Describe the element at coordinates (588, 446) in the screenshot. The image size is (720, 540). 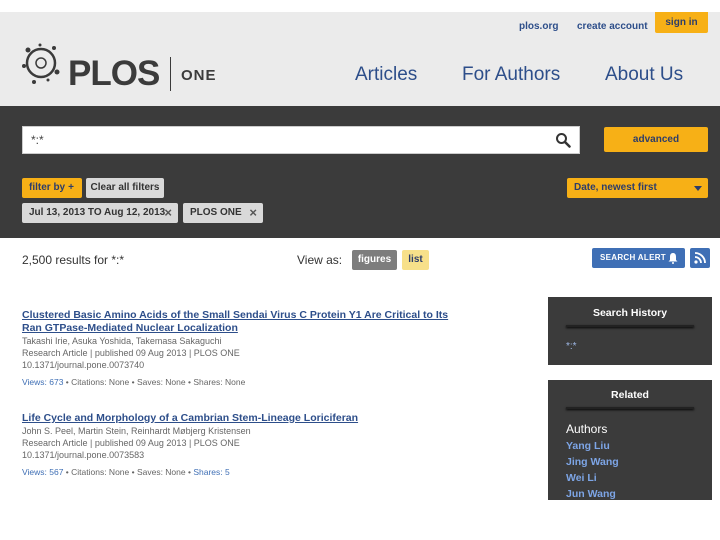
I see `related-author: Yang Liu` at that location.